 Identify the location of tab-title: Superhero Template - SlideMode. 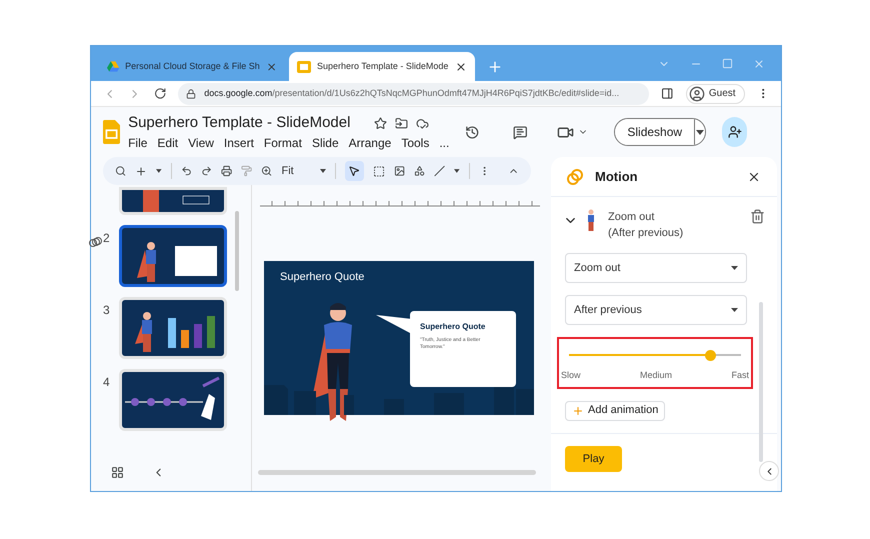
(383, 66).